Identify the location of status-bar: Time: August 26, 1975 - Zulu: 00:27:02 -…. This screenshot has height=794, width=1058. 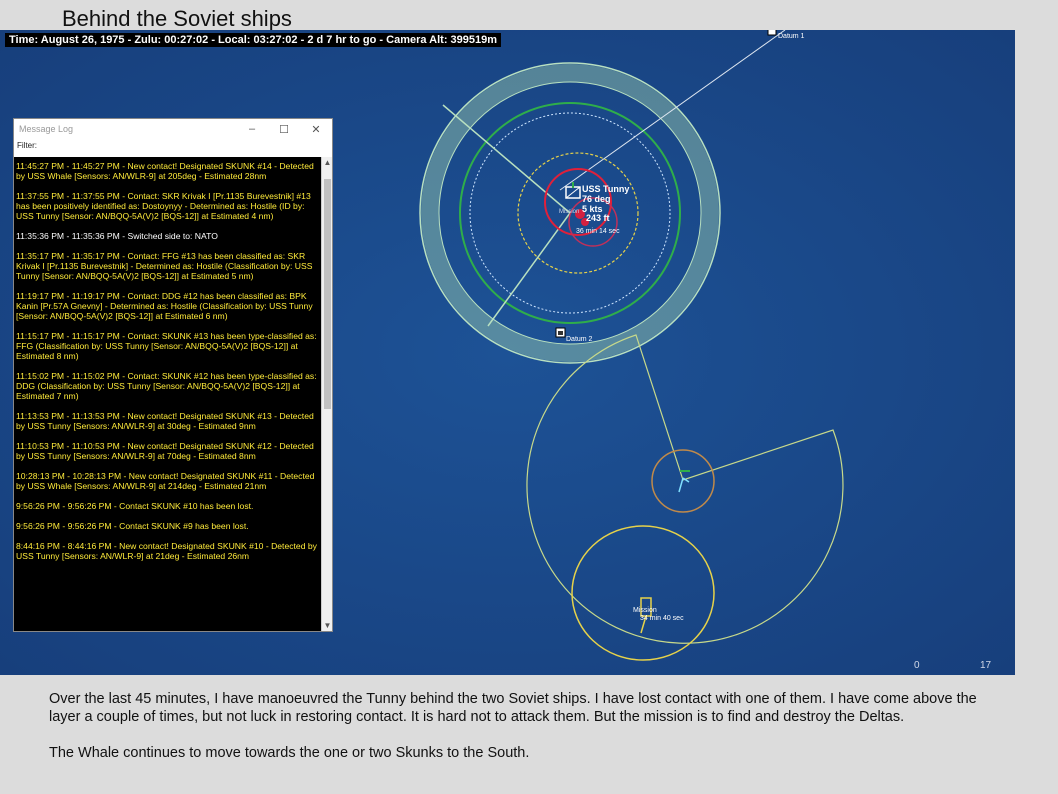
(253, 40).